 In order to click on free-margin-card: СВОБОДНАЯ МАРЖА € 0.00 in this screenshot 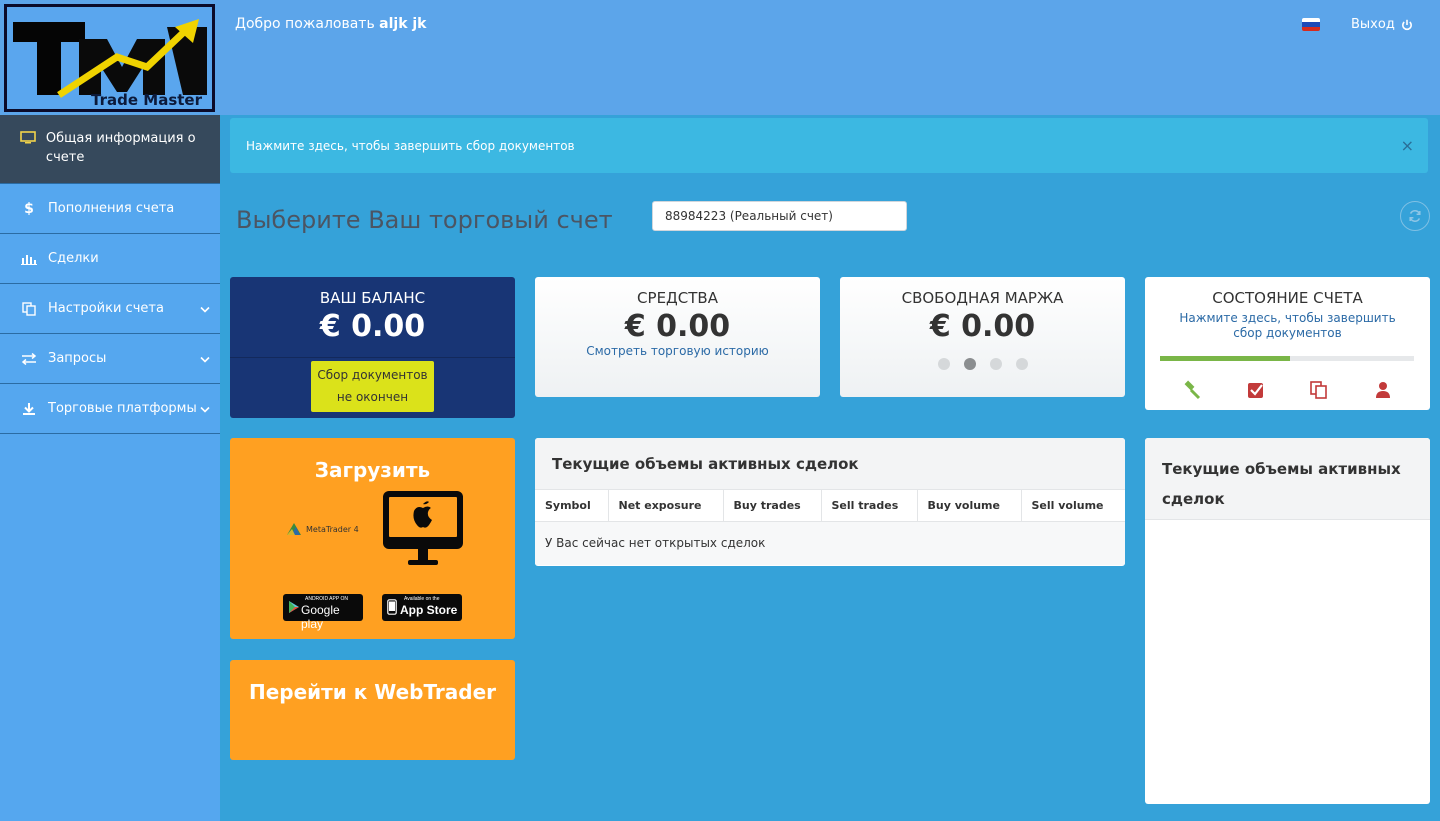, I will do `click(982, 337)`.